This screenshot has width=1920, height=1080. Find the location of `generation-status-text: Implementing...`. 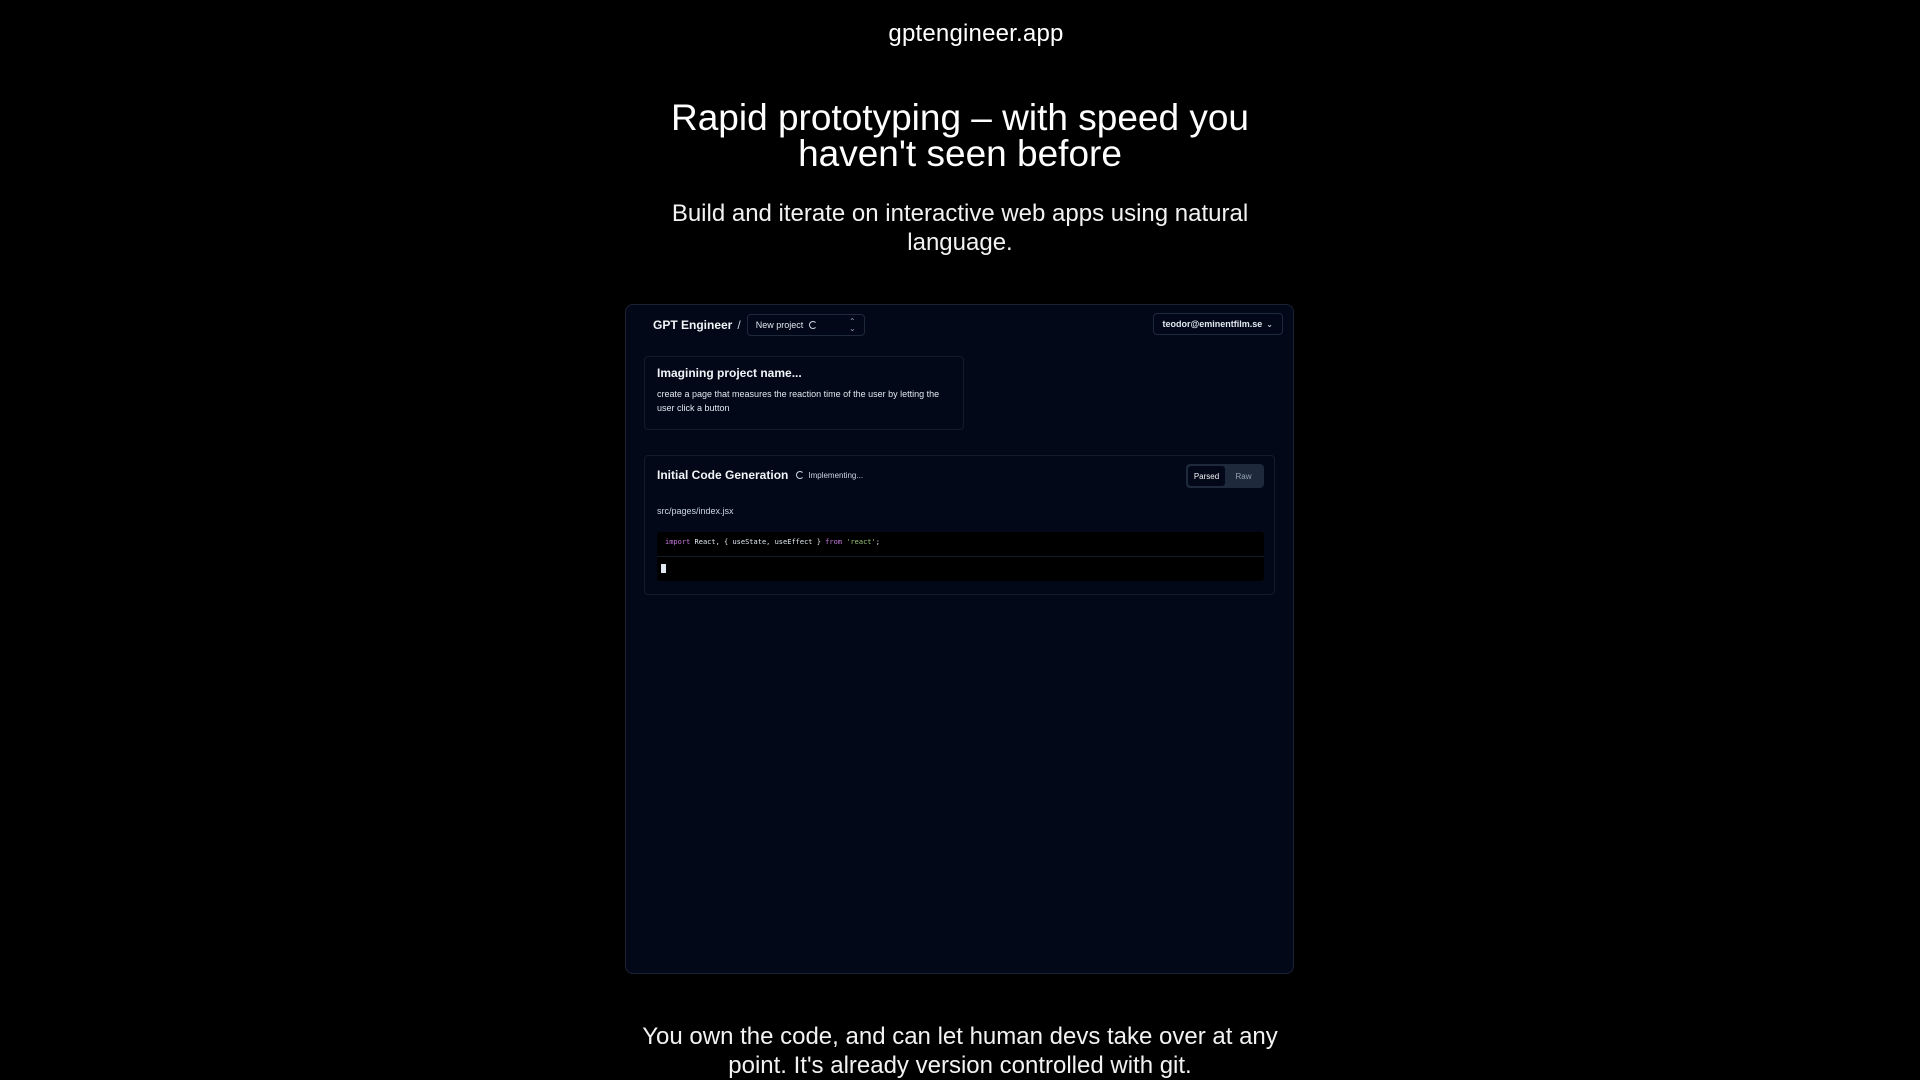

generation-status-text: Implementing... is located at coordinates (836, 475).